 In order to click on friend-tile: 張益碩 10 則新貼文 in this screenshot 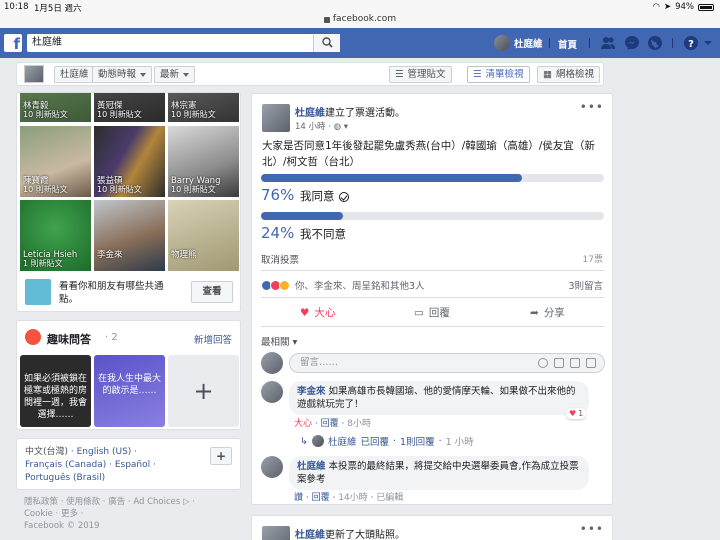, I will do `click(129, 161)`.